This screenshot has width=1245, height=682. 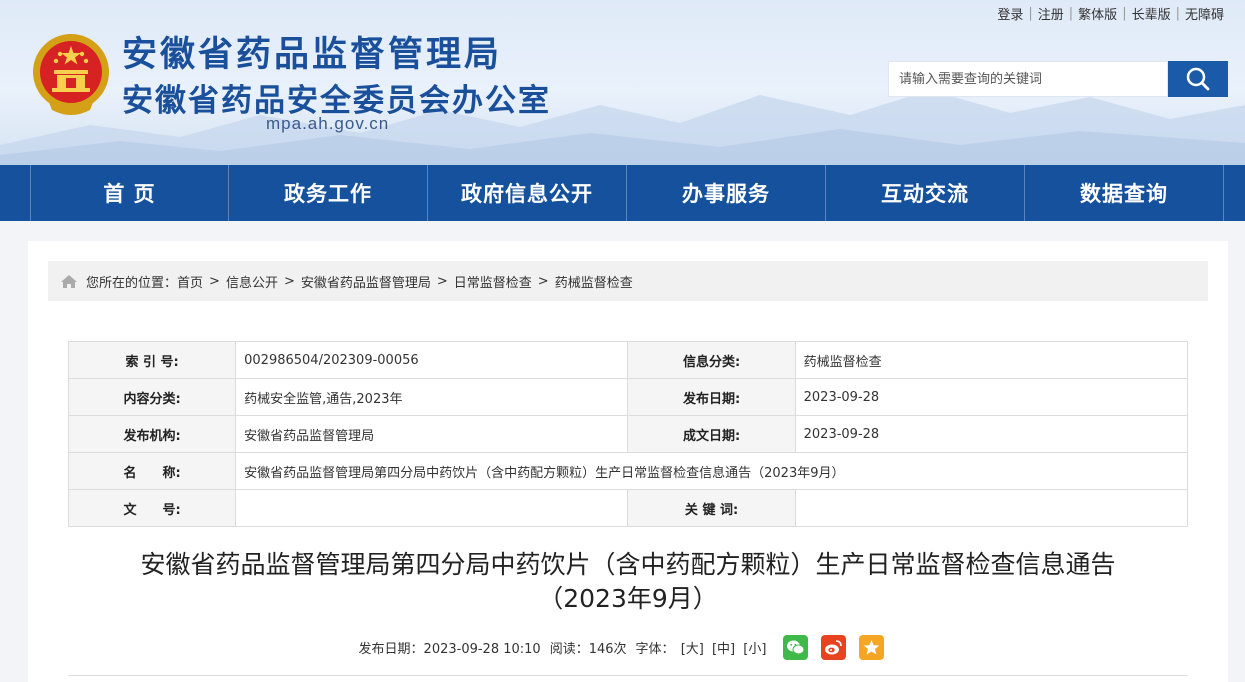 What do you see at coordinates (655, 649) in the screenshot?
I see `font-size-label: 字体：` at bounding box center [655, 649].